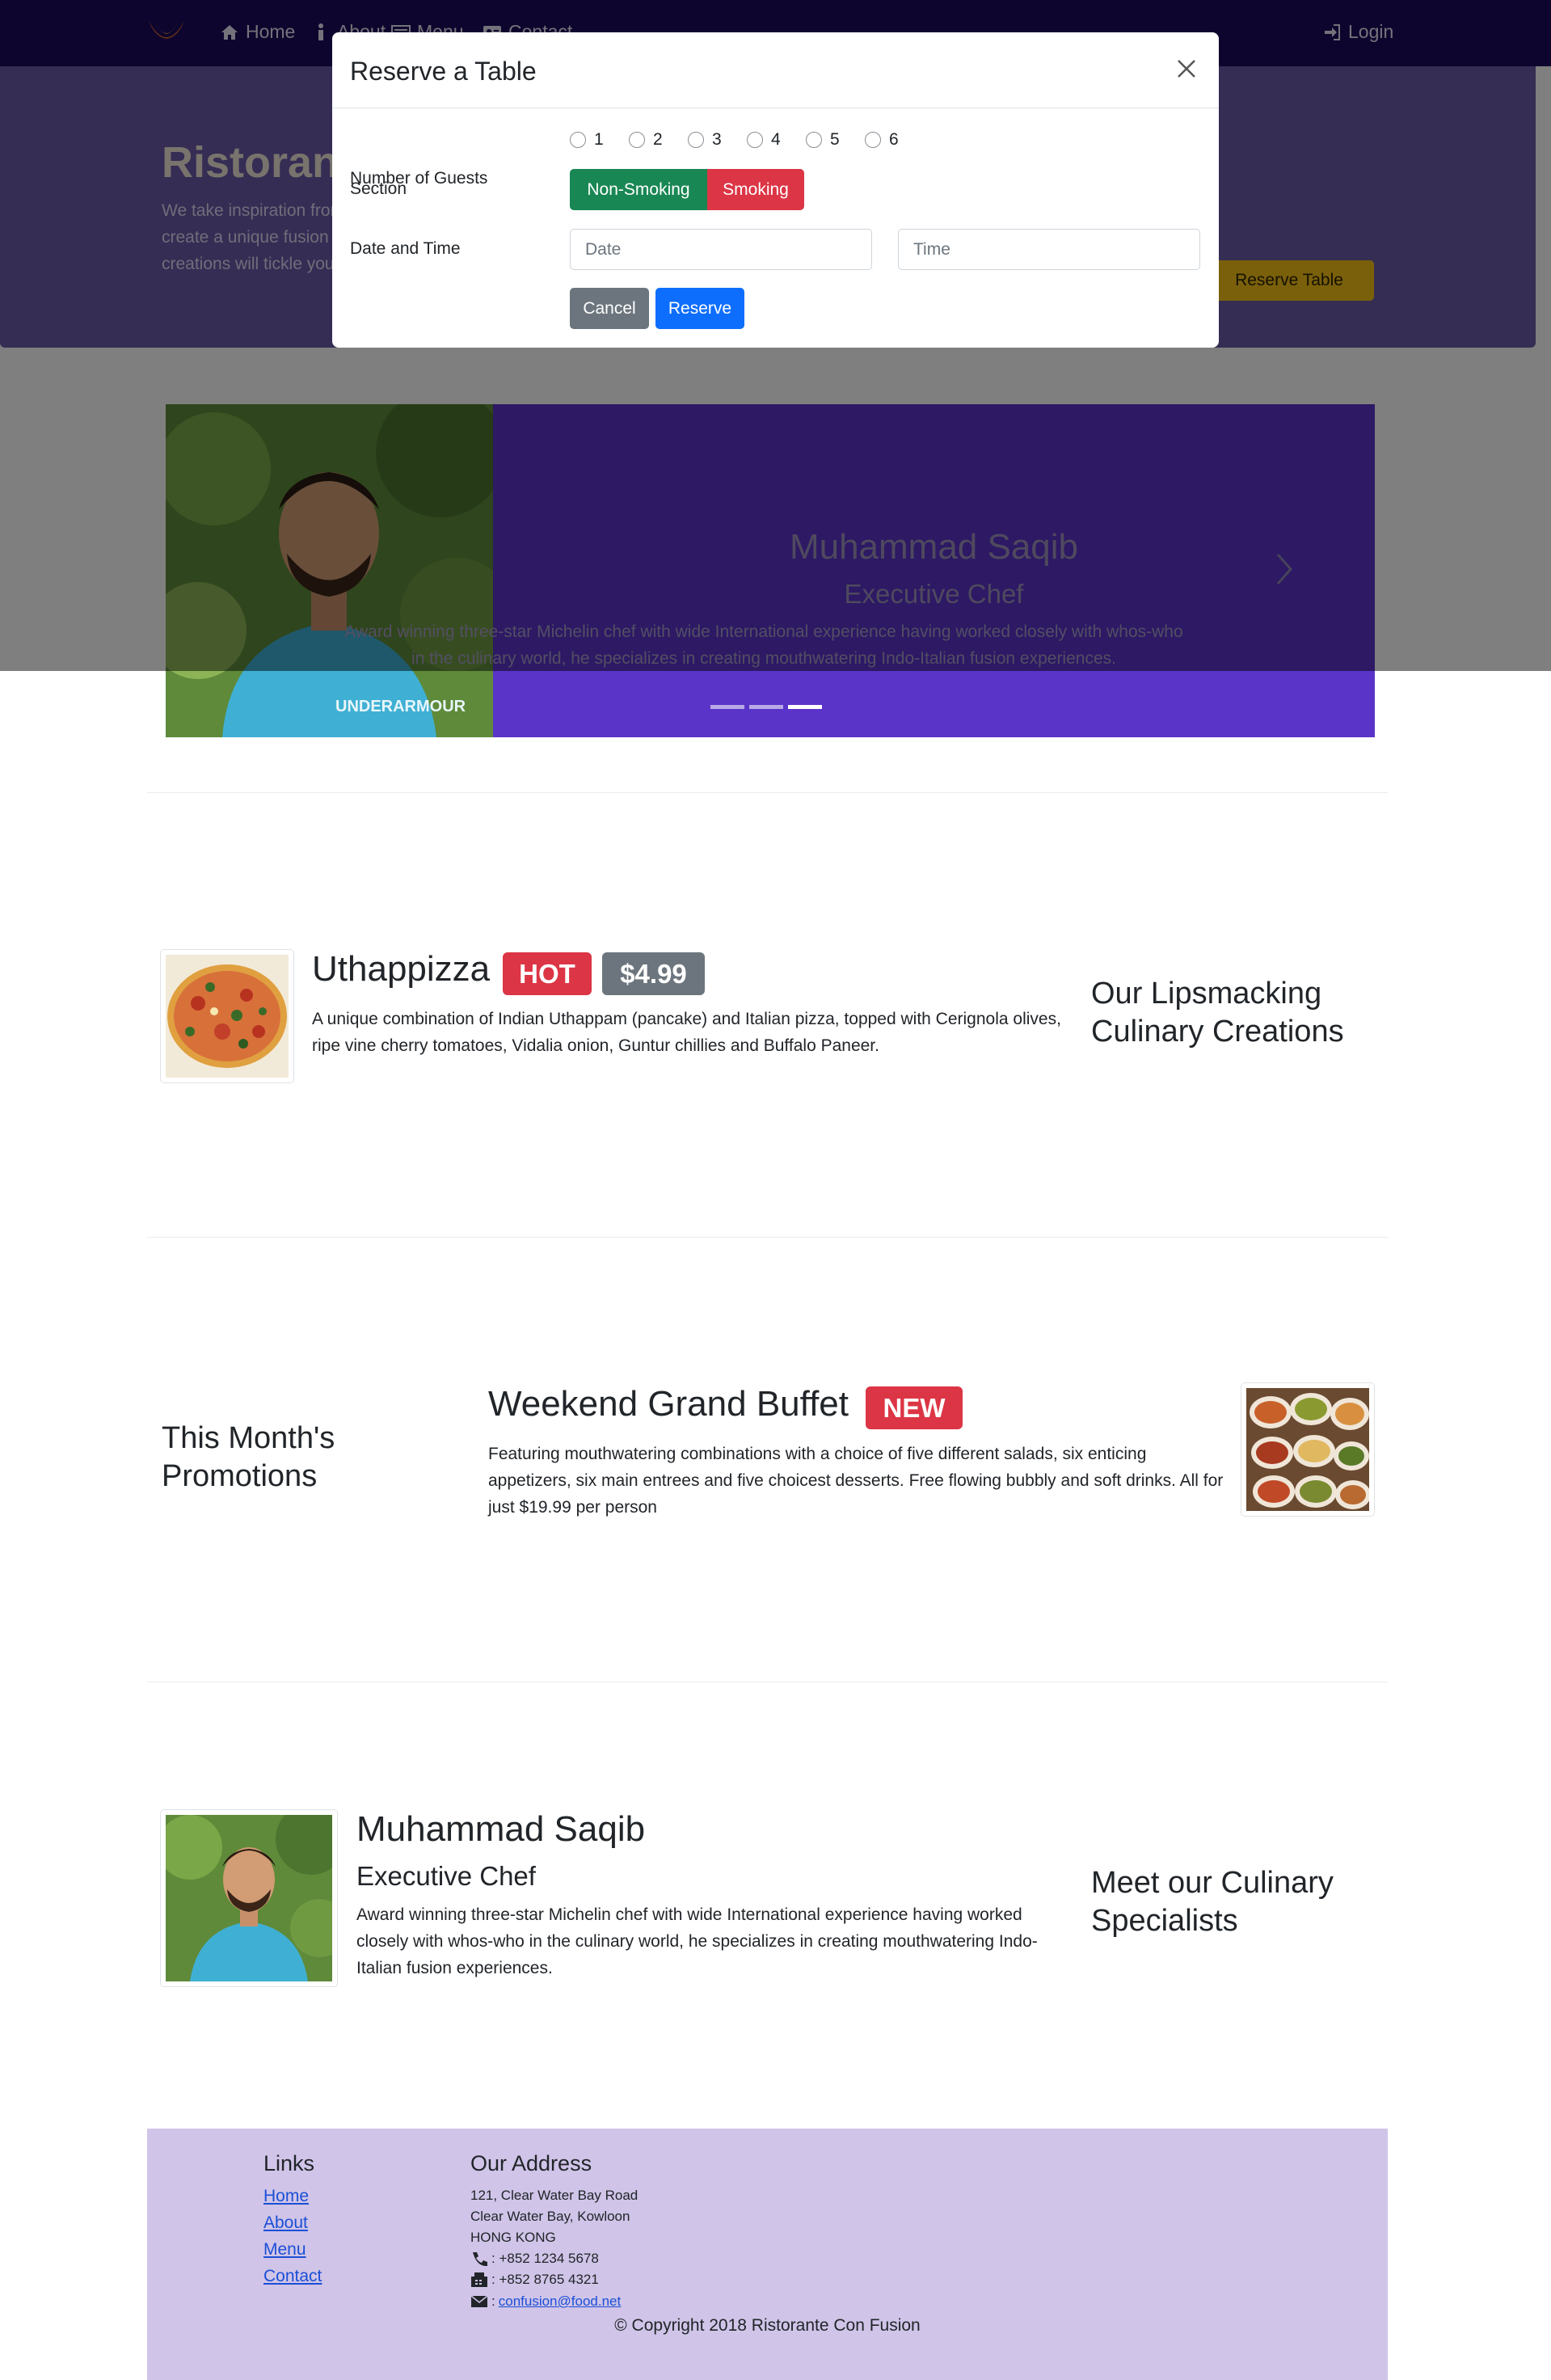 The height and width of the screenshot is (2380, 1551). I want to click on footer-email: : confusion@food.net, so click(545, 2302).